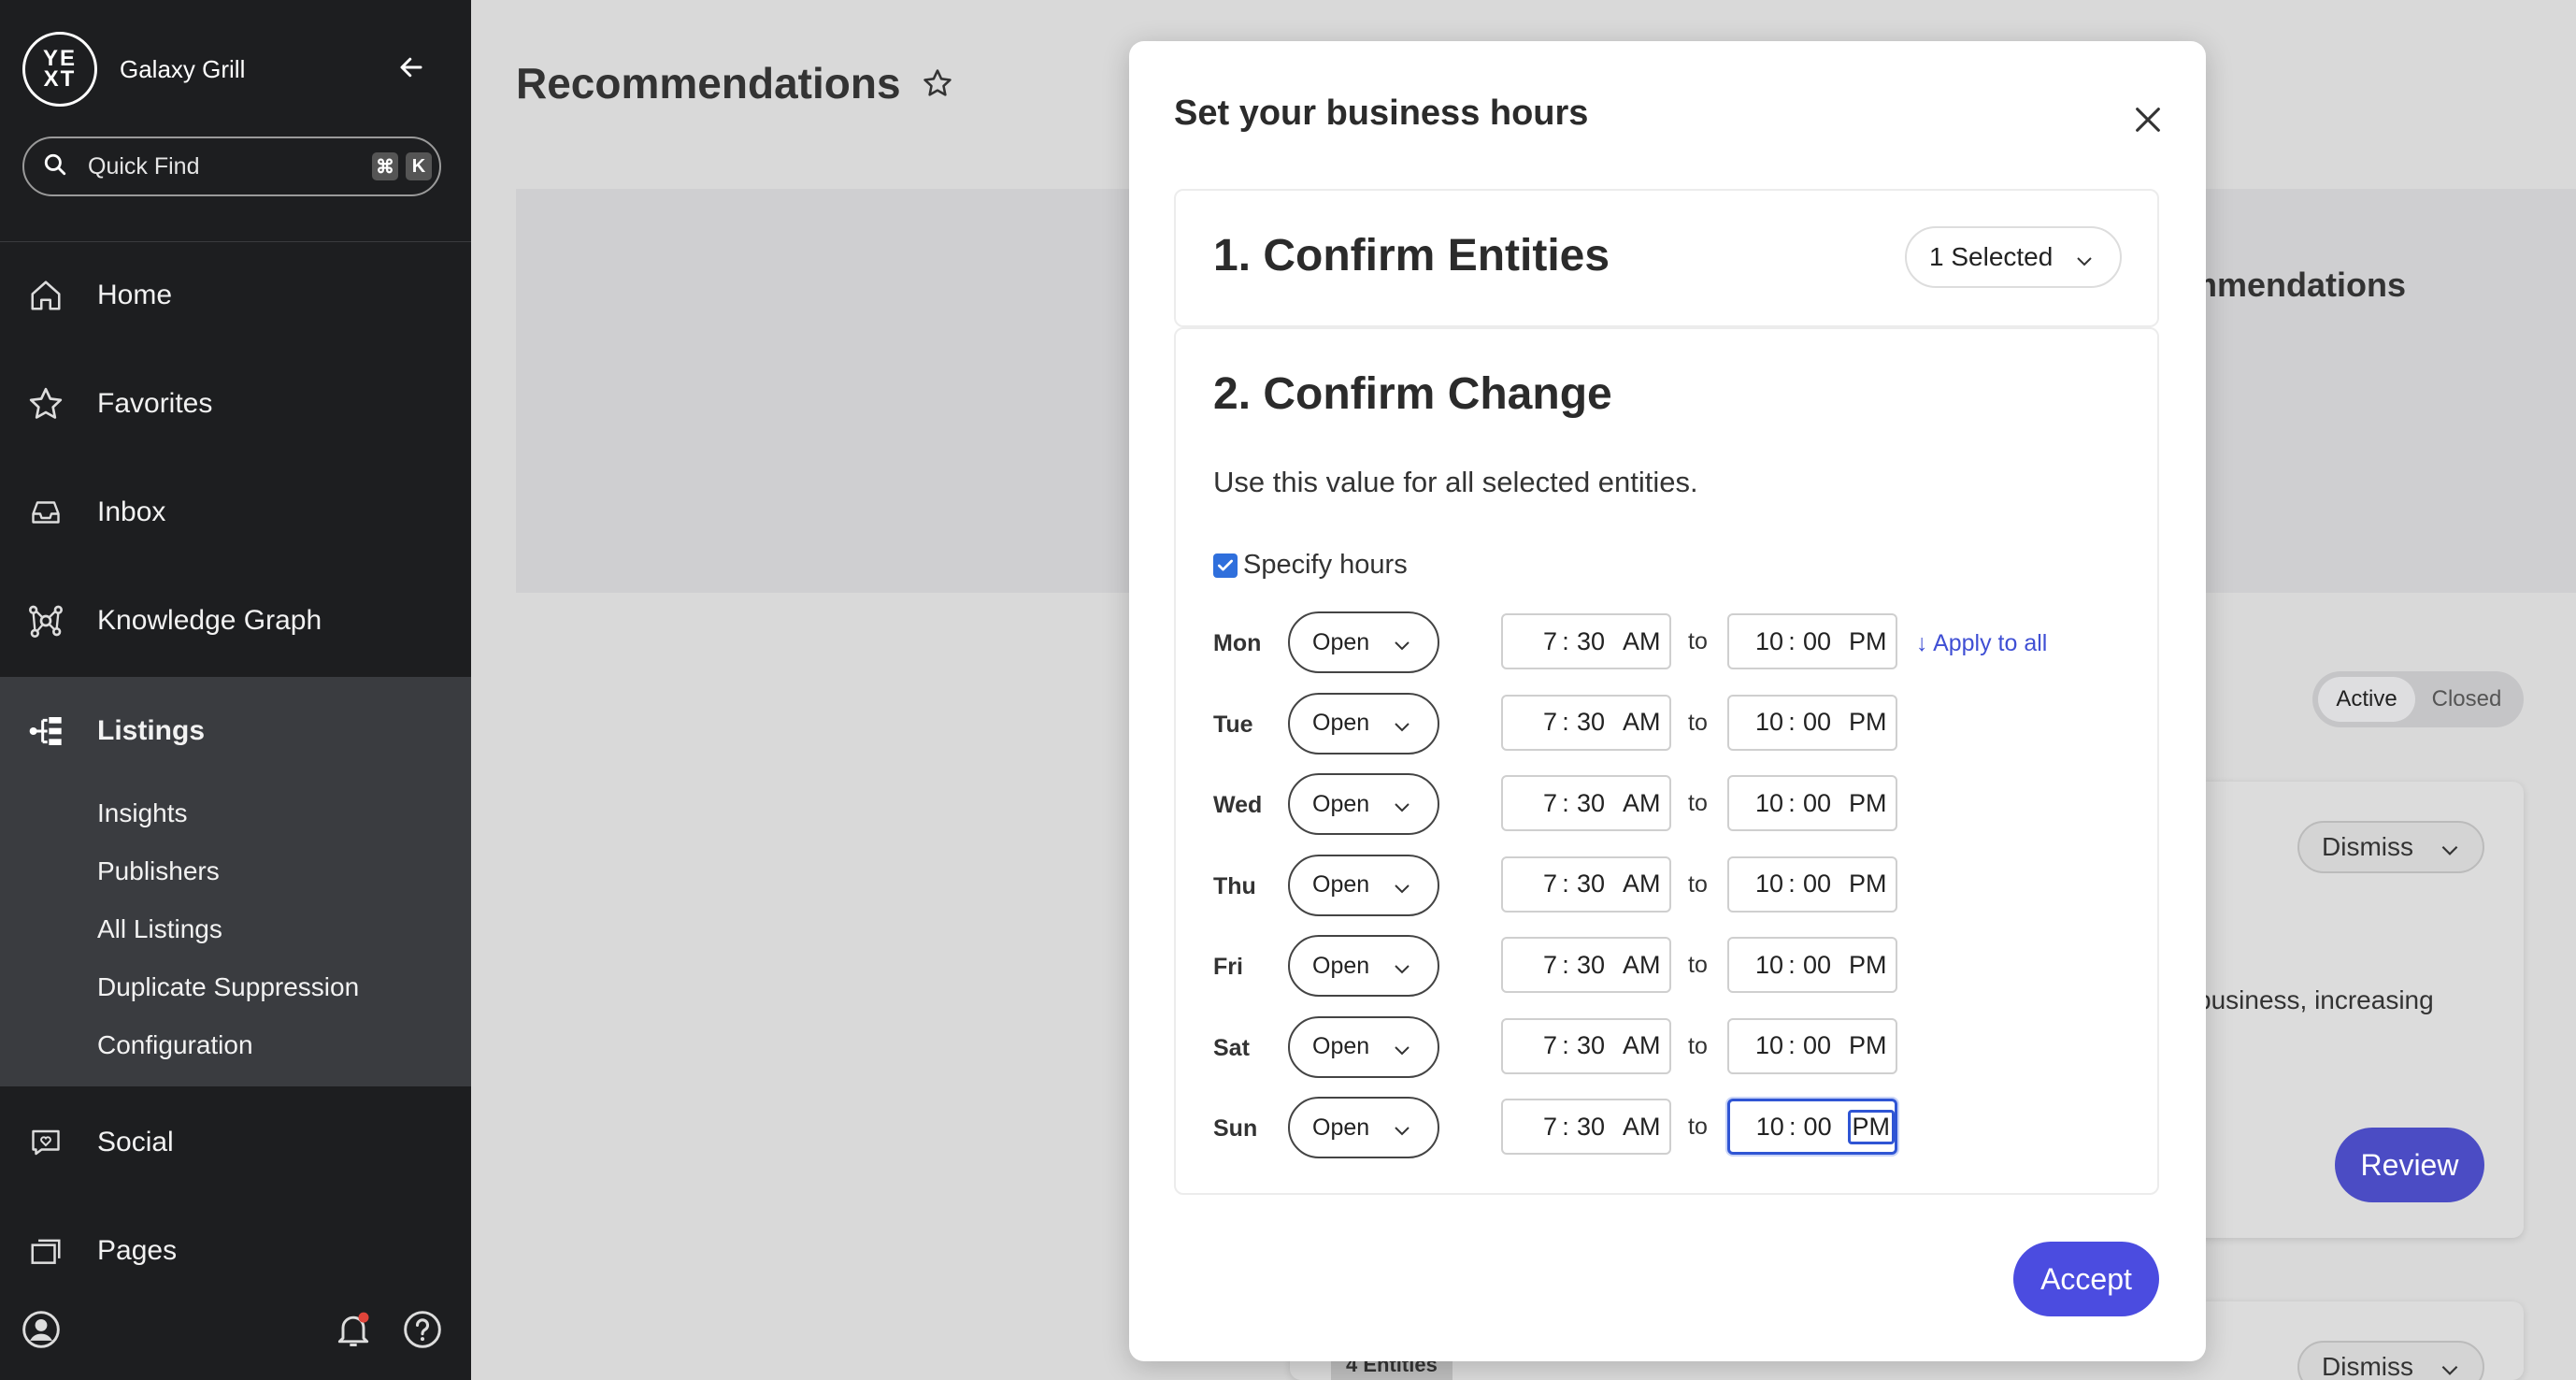  Describe the element at coordinates (1981, 643) in the screenshot. I see `apply-to-all-link: ↓ Apply to all` at that location.